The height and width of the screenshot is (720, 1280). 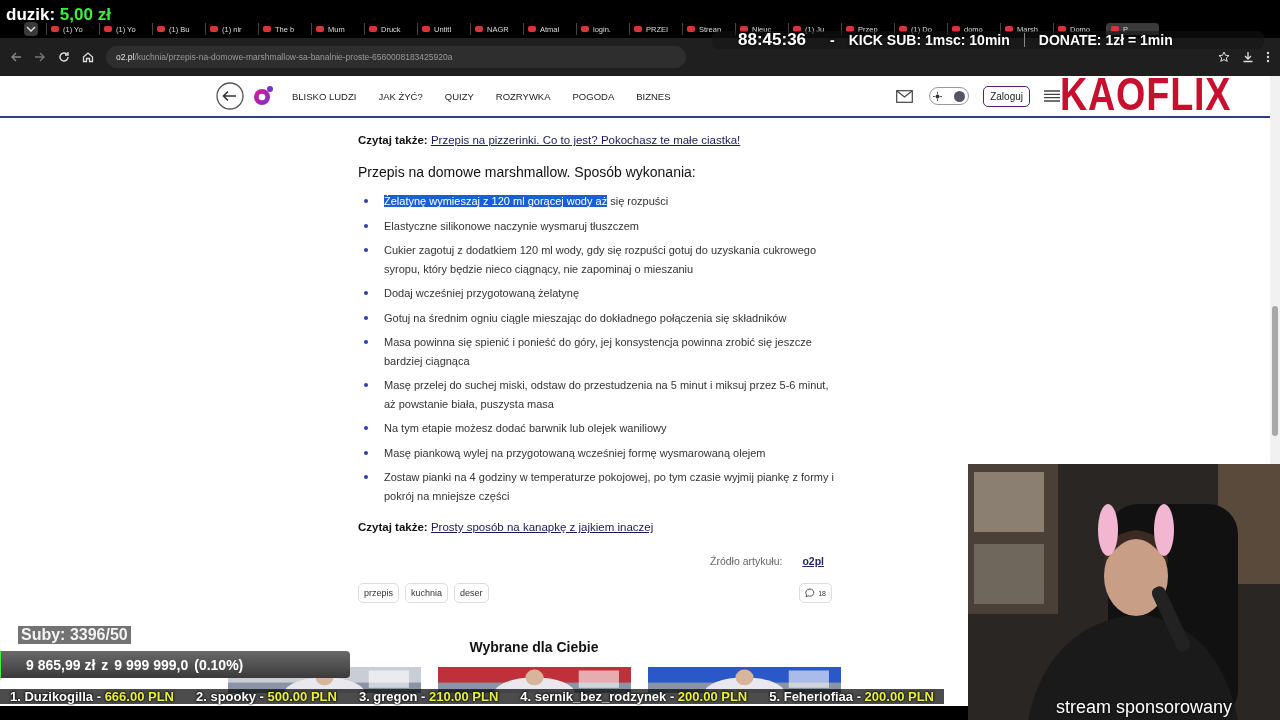 What do you see at coordinates (813, 561) in the screenshot?
I see `source-link: o2pl` at bounding box center [813, 561].